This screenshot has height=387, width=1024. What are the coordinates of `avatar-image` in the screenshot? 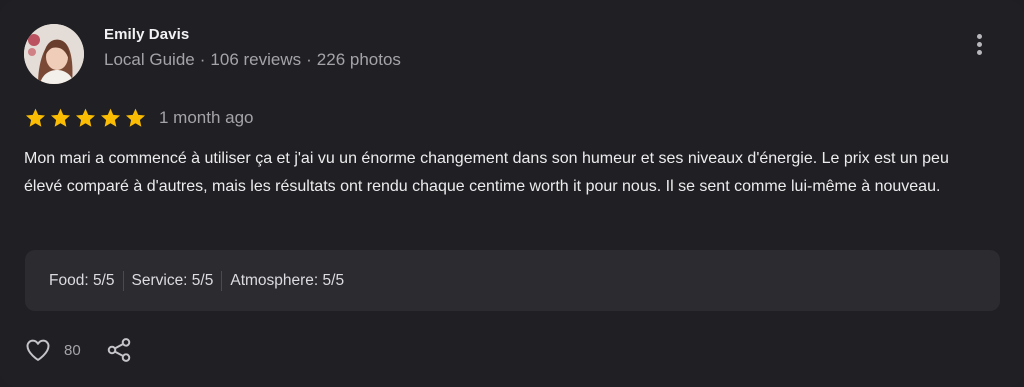 It's located at (54, 54).